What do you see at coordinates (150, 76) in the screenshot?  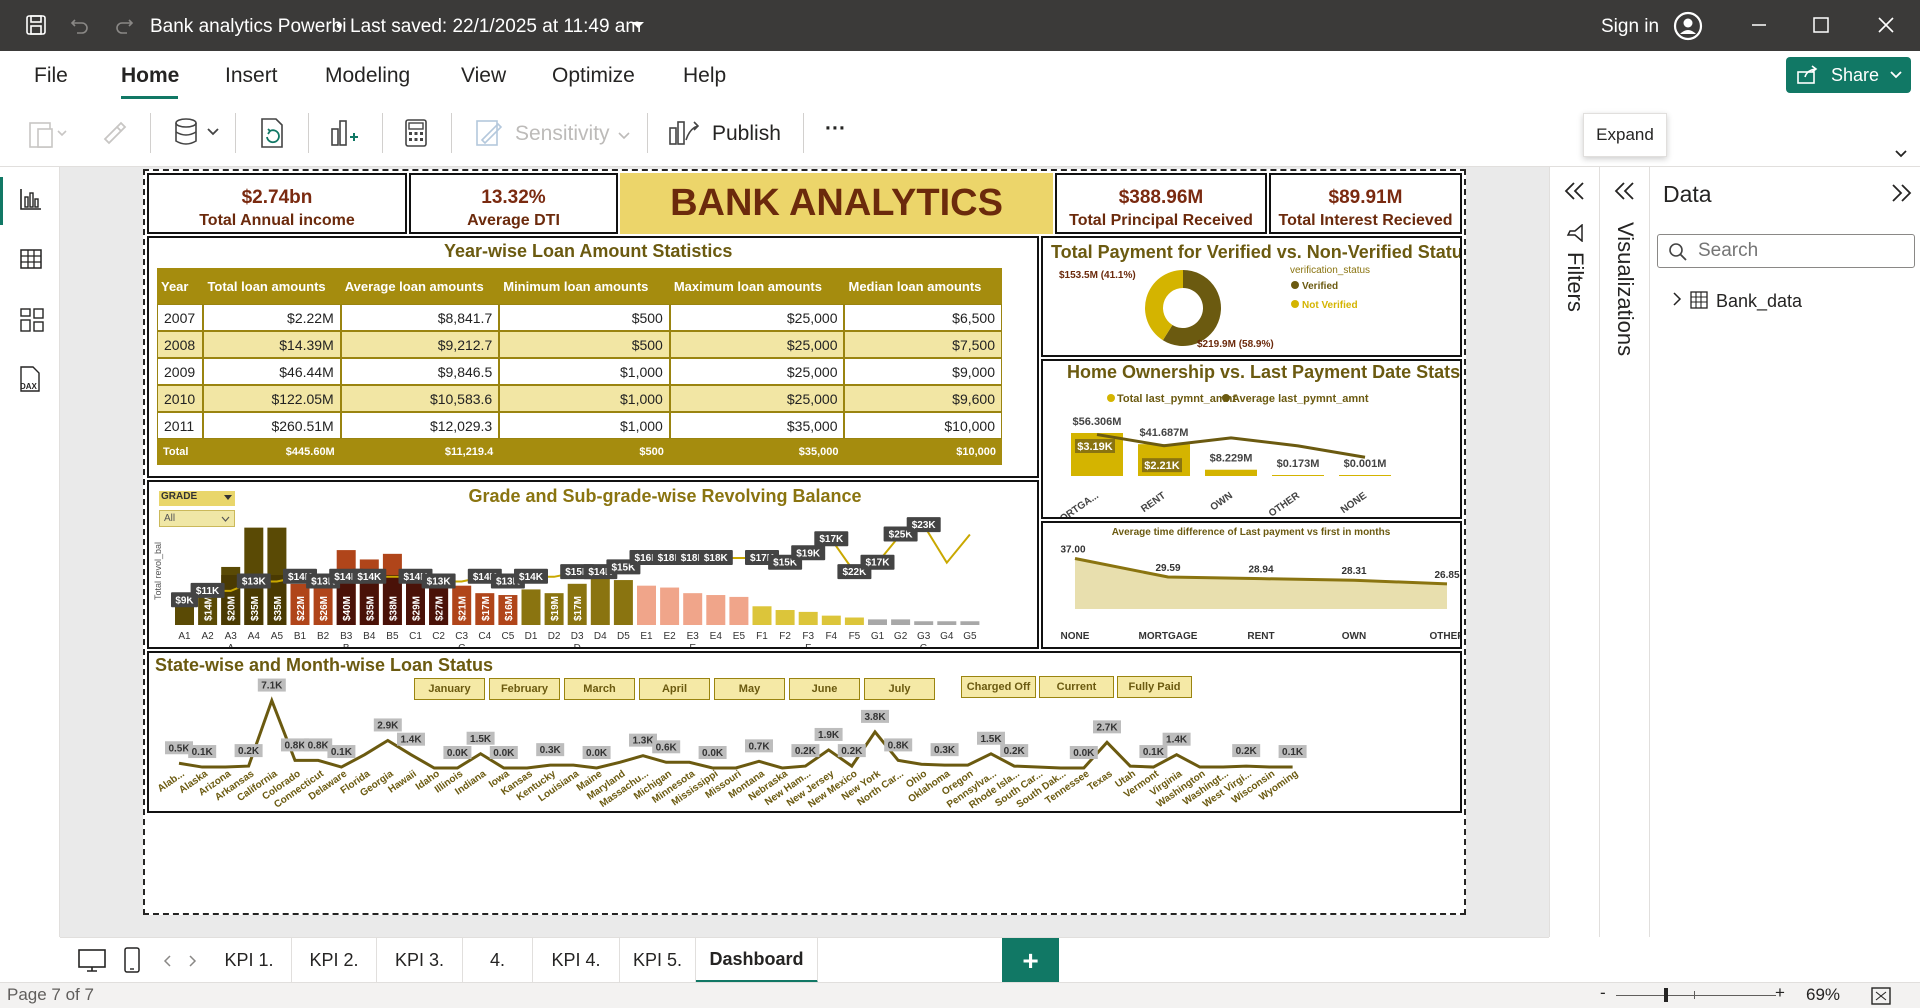 I see `menu-home: Home` at bounding box center [150, 76].